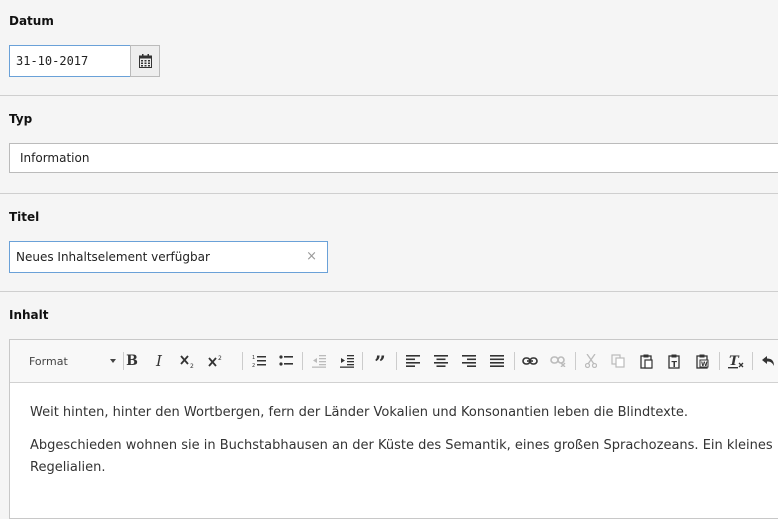 The image size is (778, 519). What do you see at coordinates (311, 257) in the screenshot?
I see `clear-icon: ×` at bounding box center [311, 257].